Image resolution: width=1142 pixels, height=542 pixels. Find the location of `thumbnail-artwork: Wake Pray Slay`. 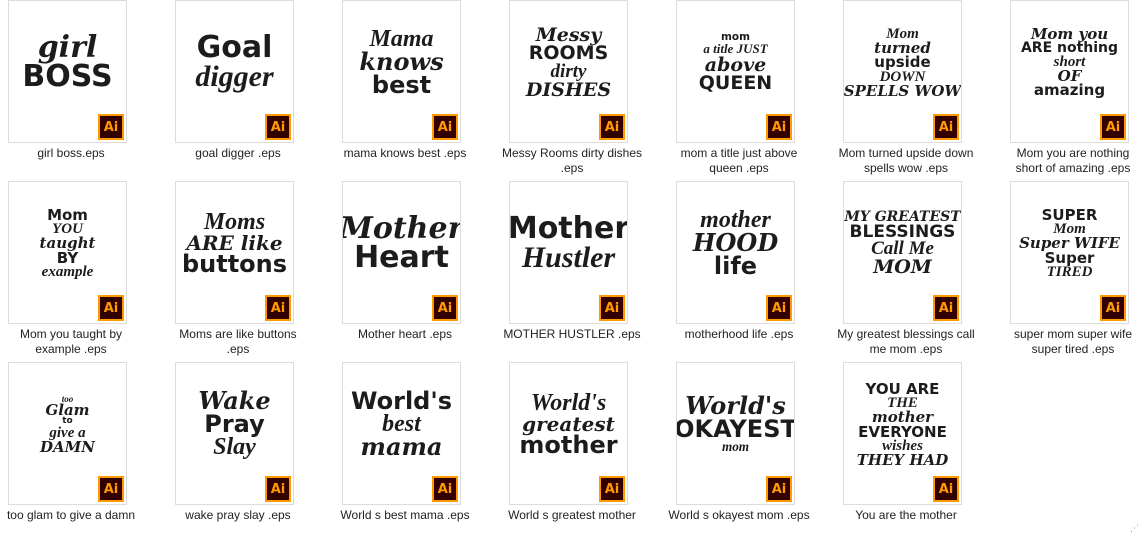

thumbnail-artwork: Wake Pray Slay is located at coordinates (234, 424).